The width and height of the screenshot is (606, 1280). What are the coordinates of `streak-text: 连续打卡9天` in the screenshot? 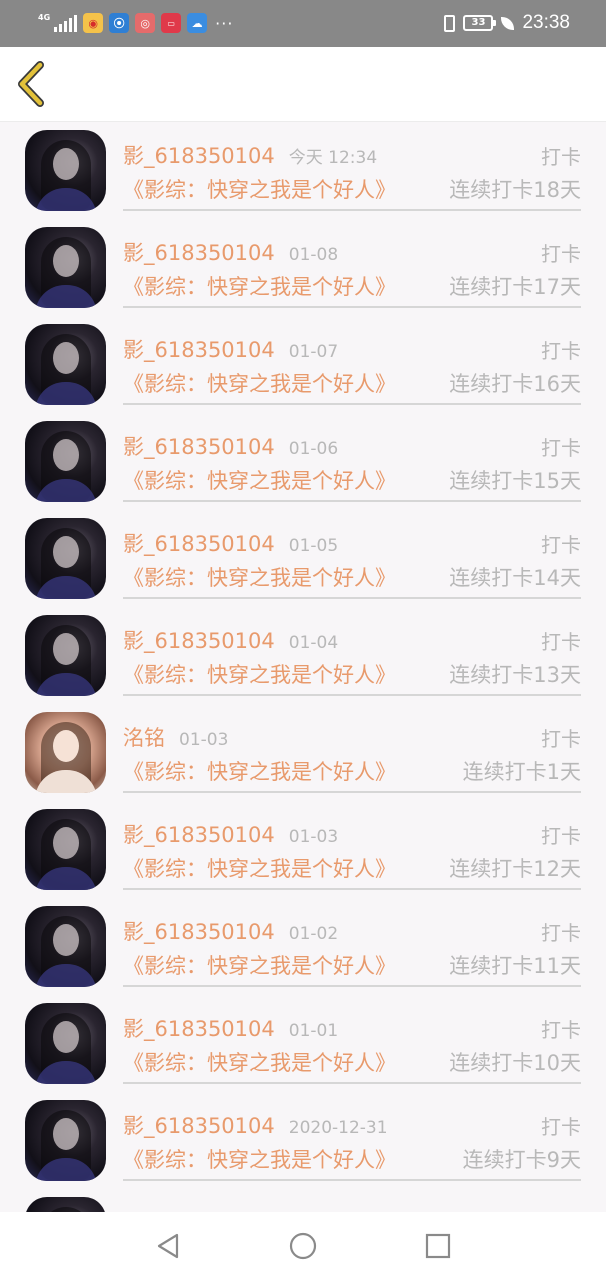 It's located at (521, 1160).